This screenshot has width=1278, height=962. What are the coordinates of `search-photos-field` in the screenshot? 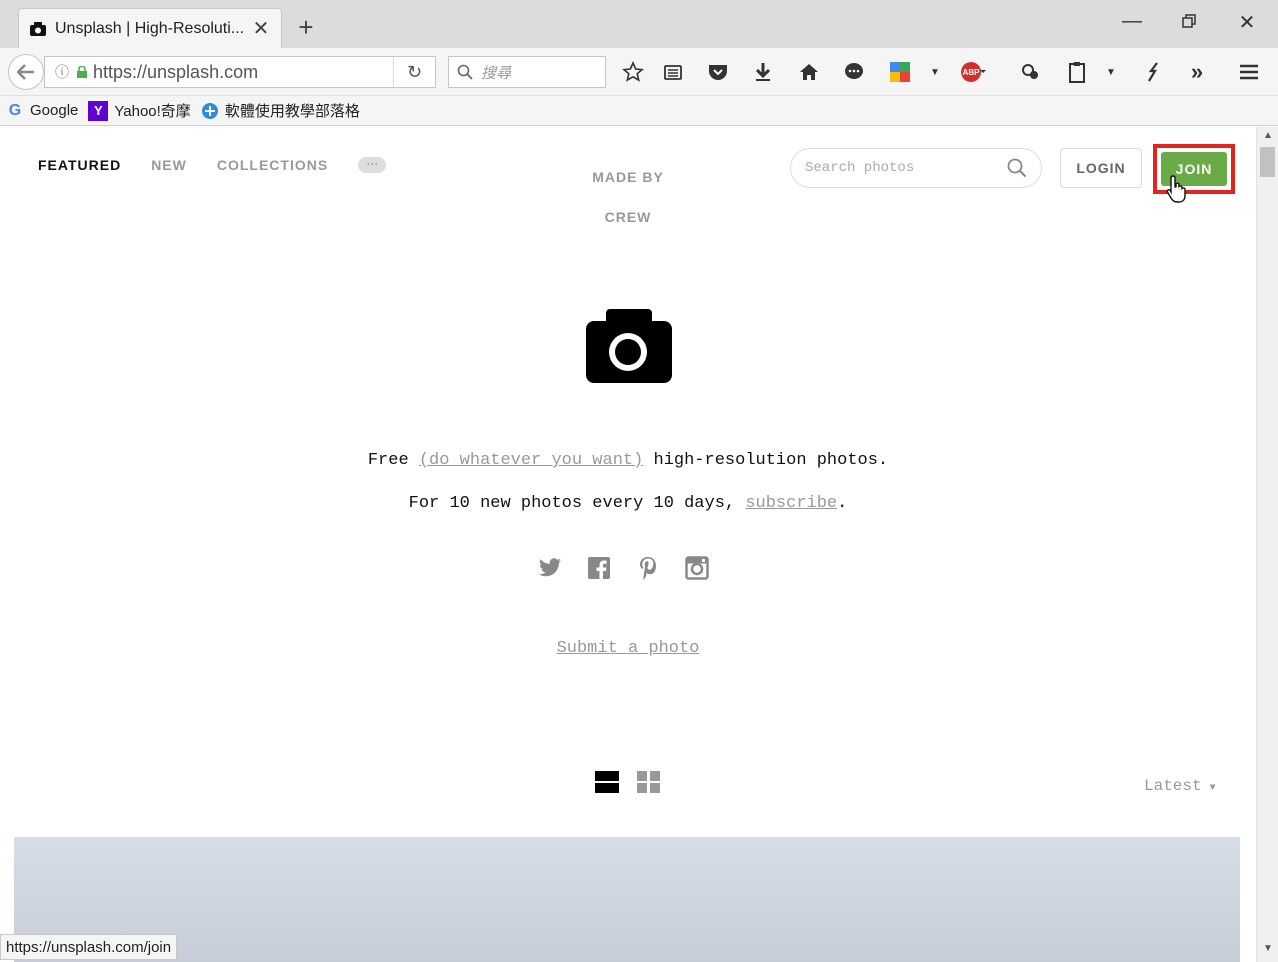 It's located at (916, 168).